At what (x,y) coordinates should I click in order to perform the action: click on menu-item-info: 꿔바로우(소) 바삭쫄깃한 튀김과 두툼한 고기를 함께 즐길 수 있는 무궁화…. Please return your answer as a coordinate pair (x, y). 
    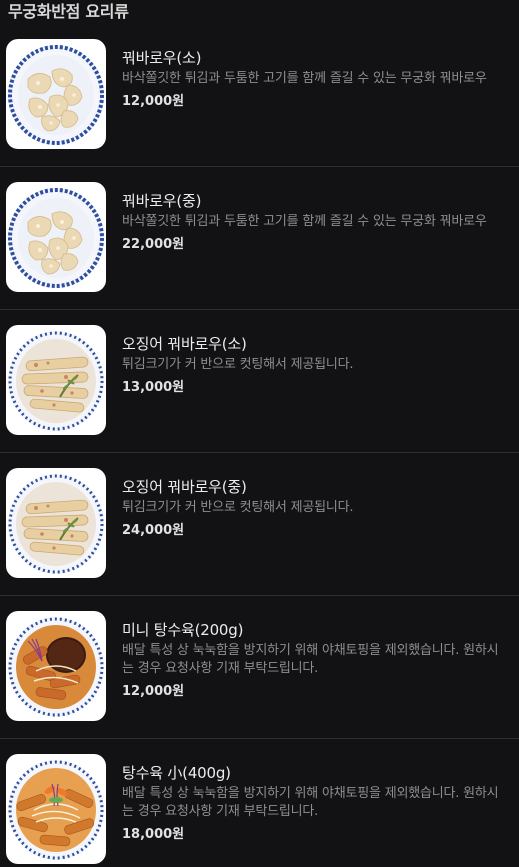
    Looking at the image, I should click on (315, 79).